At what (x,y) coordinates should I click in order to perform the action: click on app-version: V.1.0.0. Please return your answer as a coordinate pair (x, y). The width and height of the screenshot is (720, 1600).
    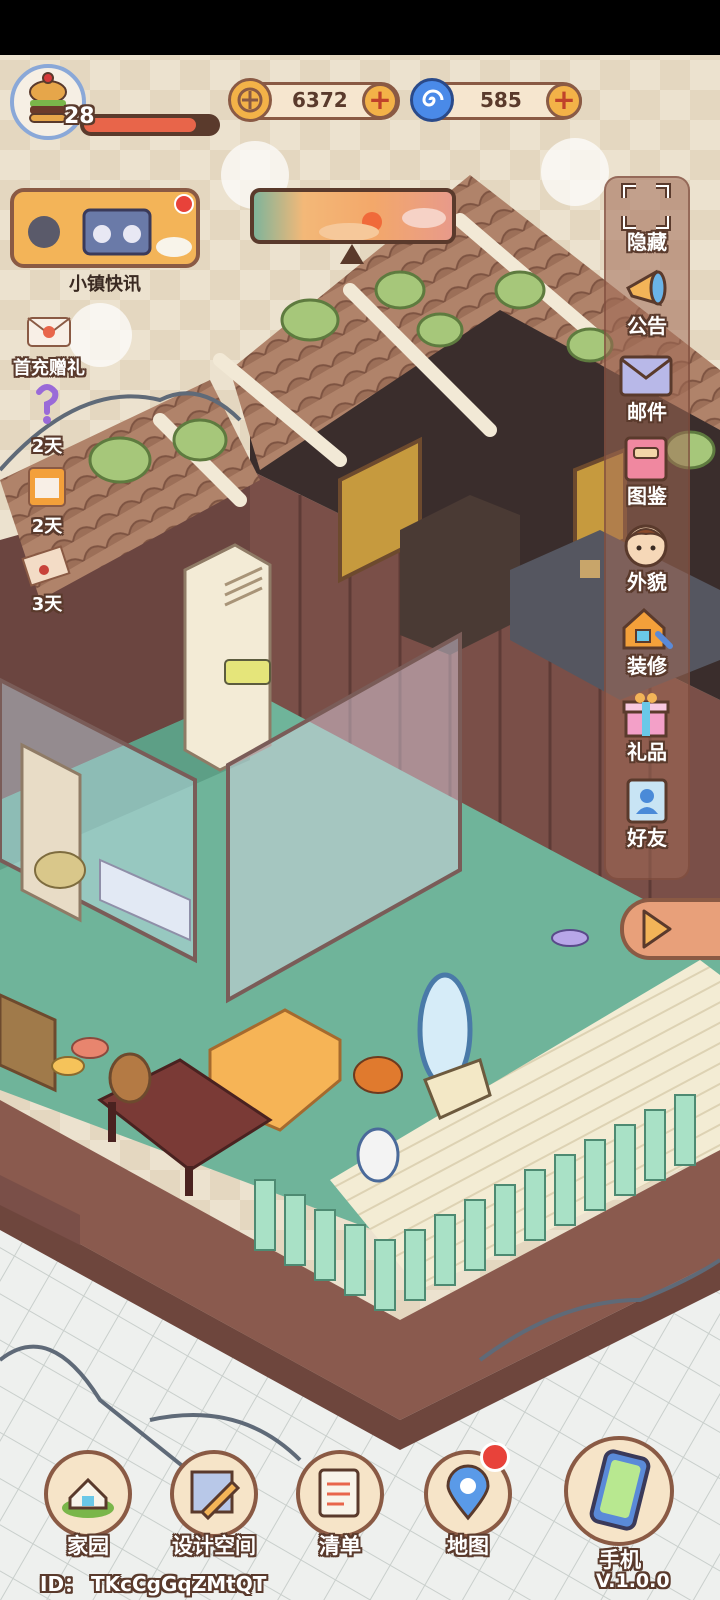
    Looking at the image, I should click on (633, 1581).